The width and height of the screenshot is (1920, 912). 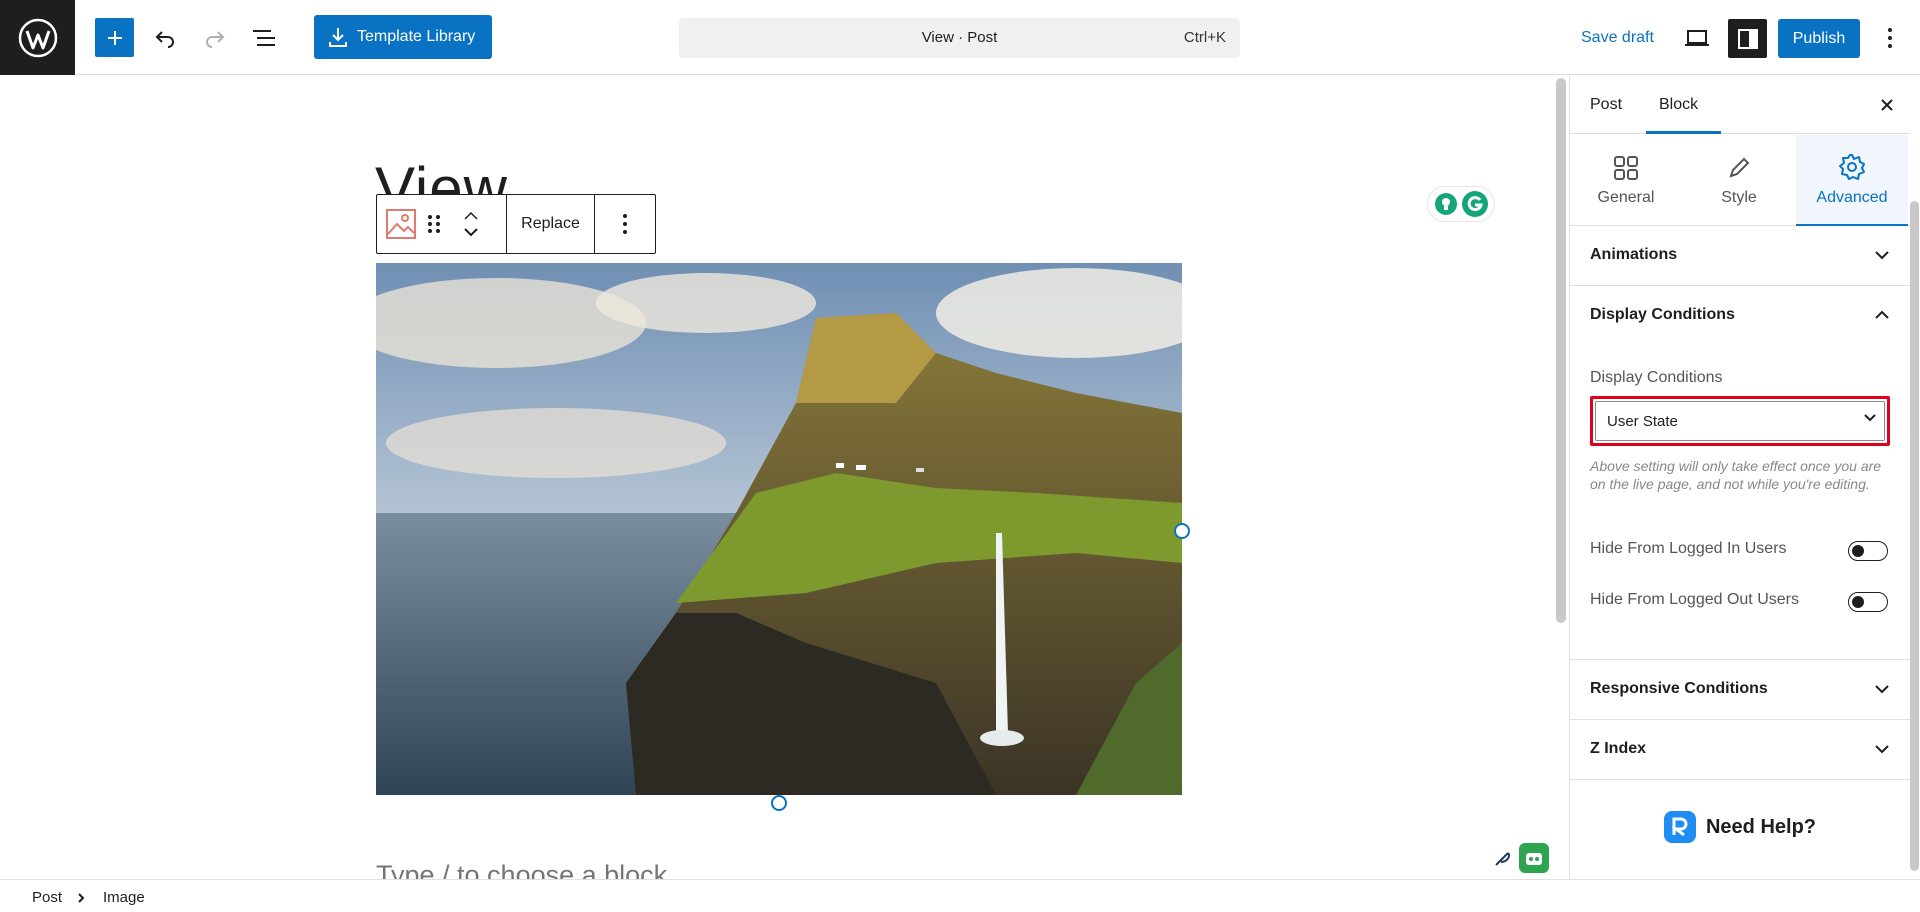 What do you see at coordinates (1634, 254) in the screenshot?
I see `panel-animations-title: Animations` at bounding box center [1634, 254].